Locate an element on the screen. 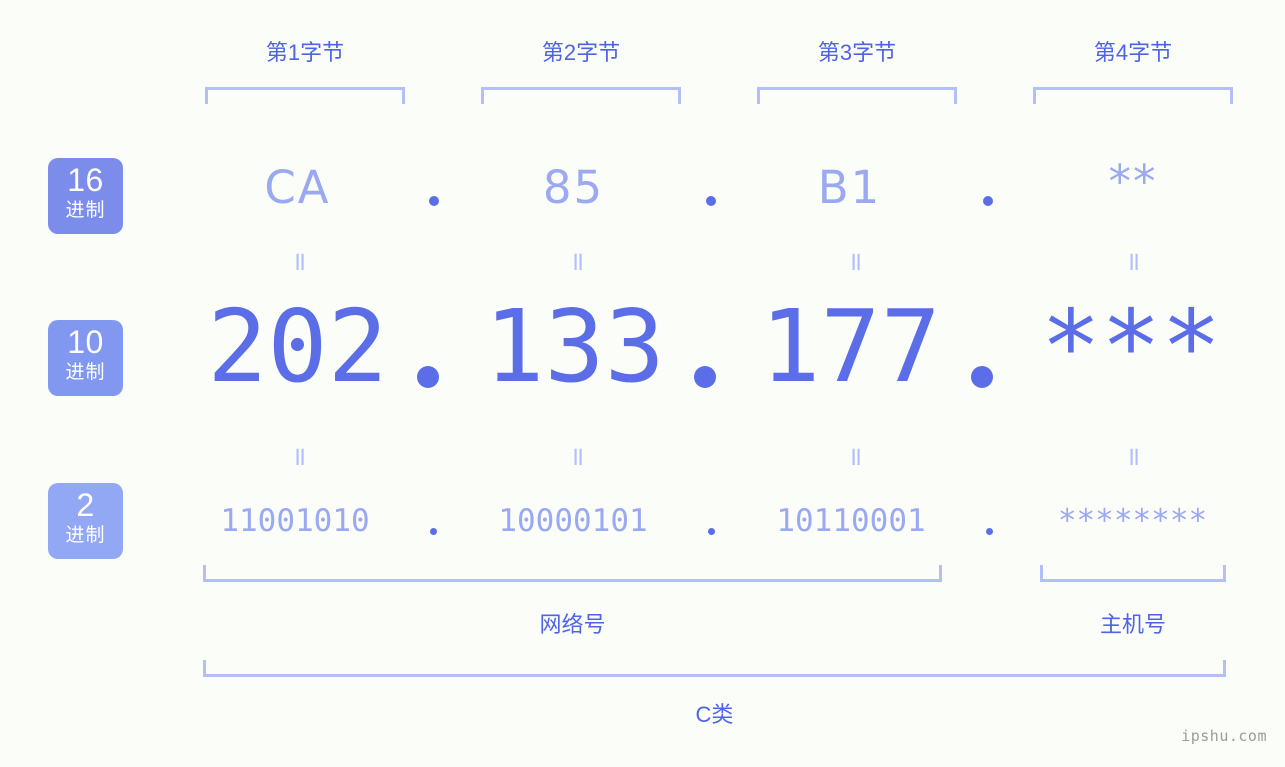 The height and width of the screenshot is (767, 1285). site-watermark: ipshu.com is located at coordinates (1224, 736).